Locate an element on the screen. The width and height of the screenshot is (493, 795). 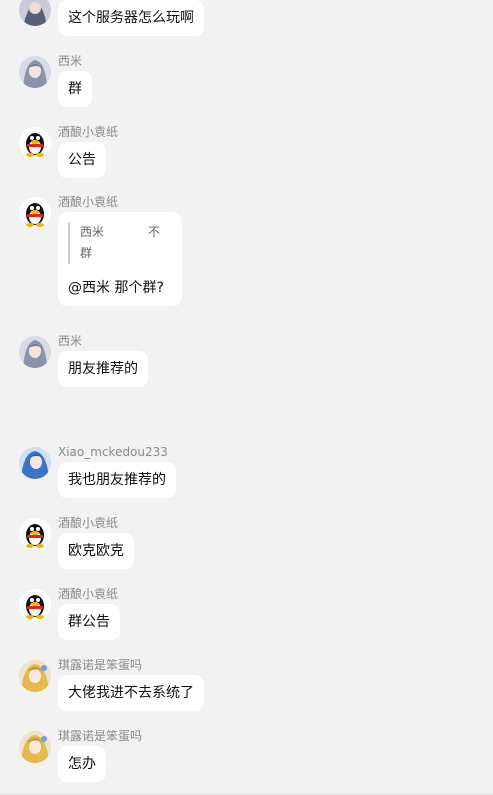
message-bubble: 群公告 is located at coordinates (89, 622).